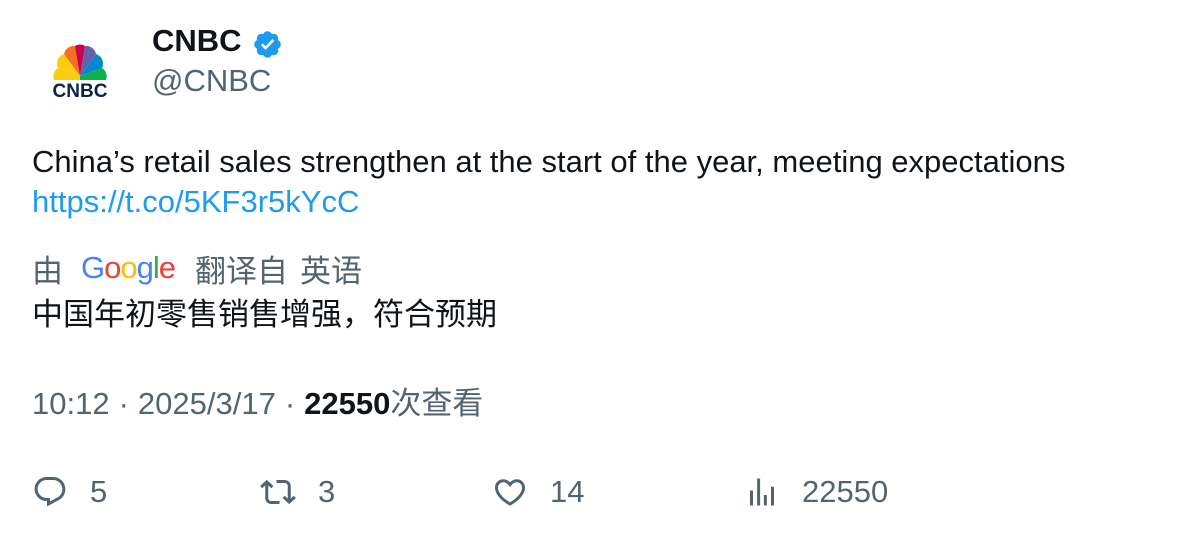  What do you see at coordinates (602, 492) in the screenshot?
I see `action-bar: 5 3 14 22550` at bounding box center [602, 492].